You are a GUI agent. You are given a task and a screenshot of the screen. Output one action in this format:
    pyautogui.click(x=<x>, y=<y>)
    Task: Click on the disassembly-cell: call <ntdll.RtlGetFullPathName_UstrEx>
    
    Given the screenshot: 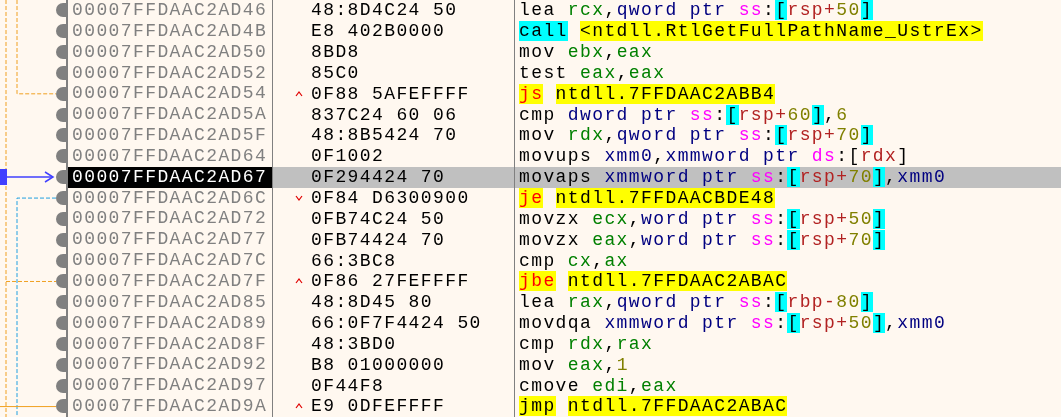 What is the action you would take?
    pyautogui.click(x=751, y=31)
    